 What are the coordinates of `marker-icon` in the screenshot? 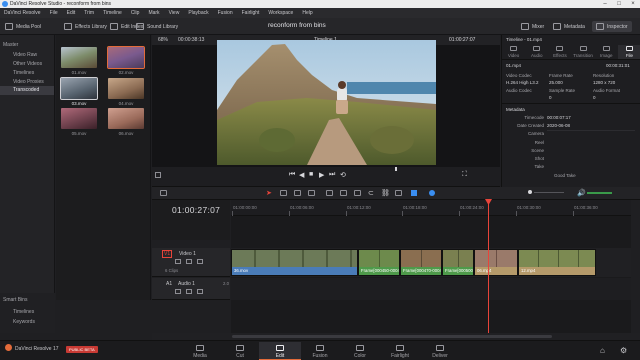 It's located at (432, 193).